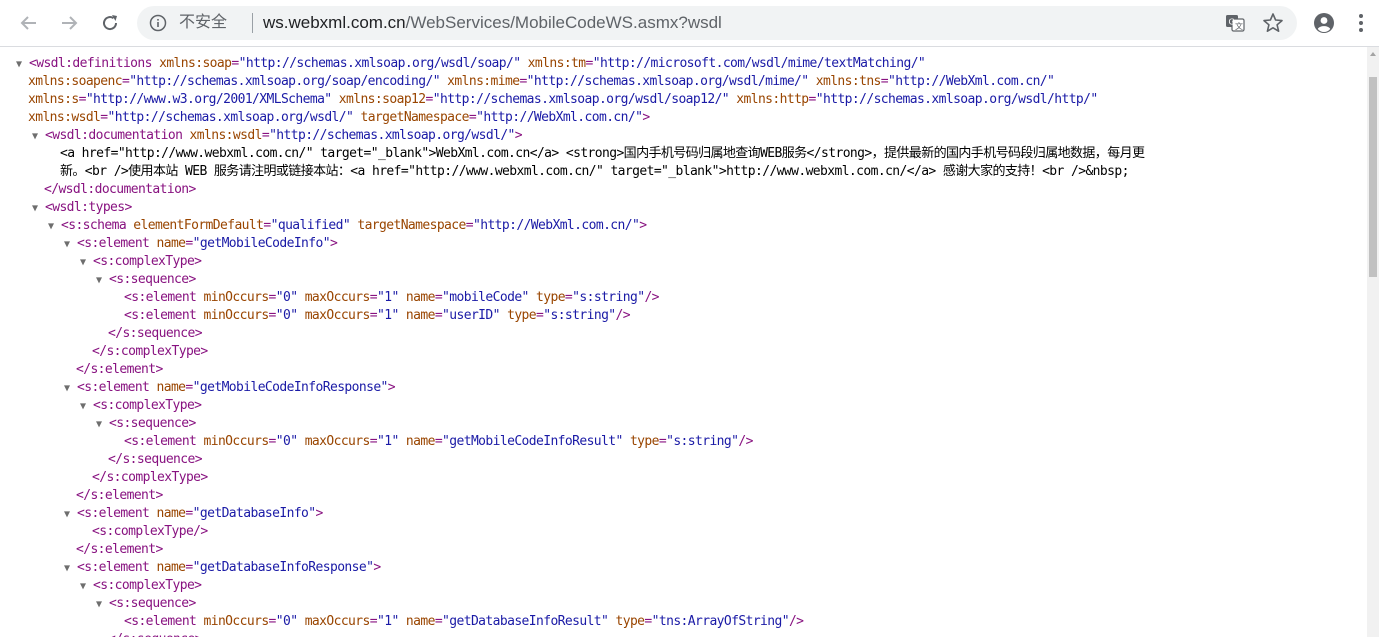 Image resolution: width=1379 pixels, height=637 pixels. I want to click on xml-attr: xmlns:soapenc, so click(75, 81).